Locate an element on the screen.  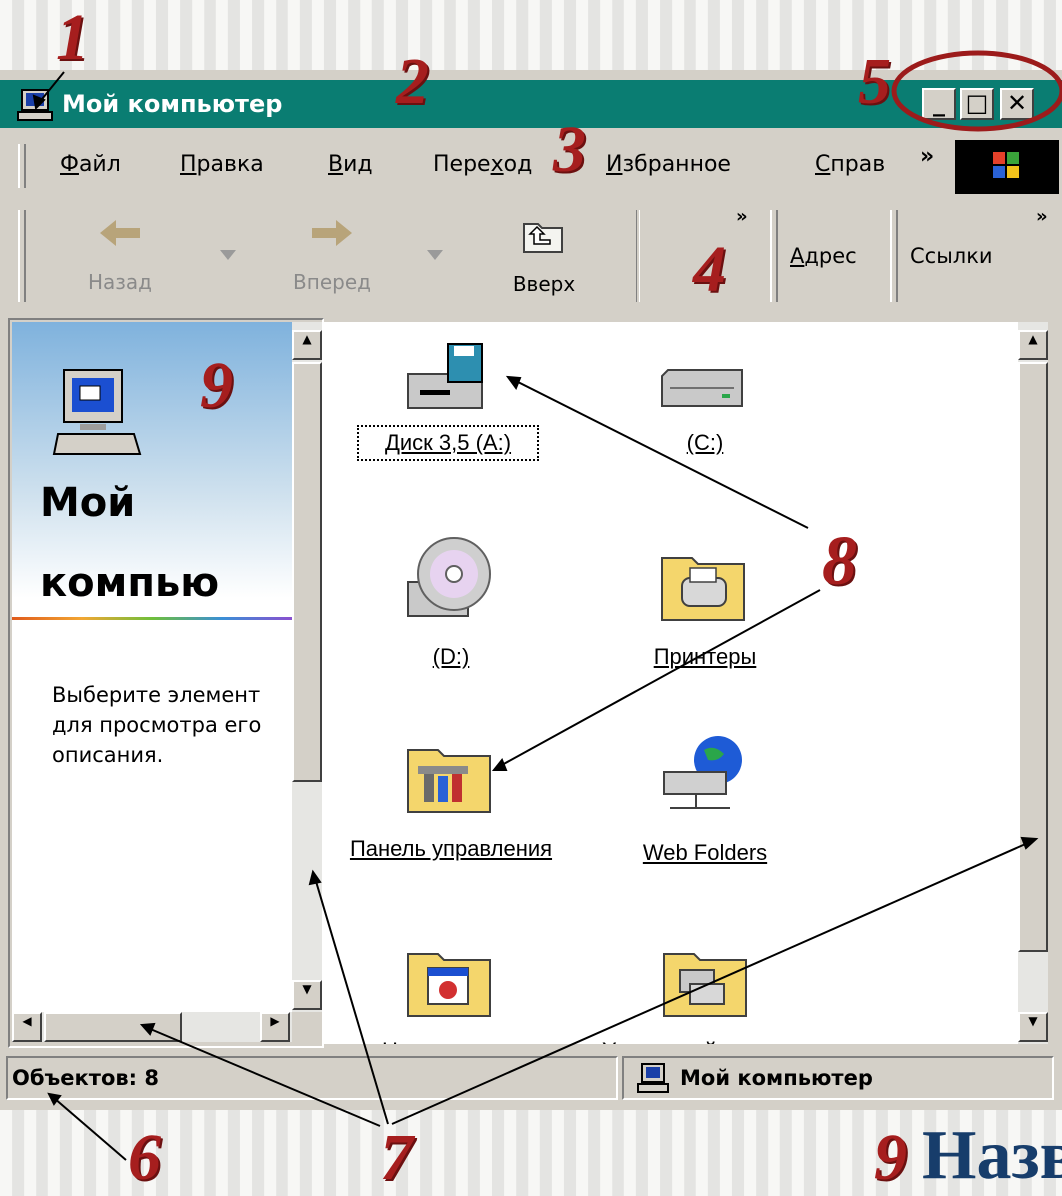
annotation-3: 3 is located at coordinates (569, 149).